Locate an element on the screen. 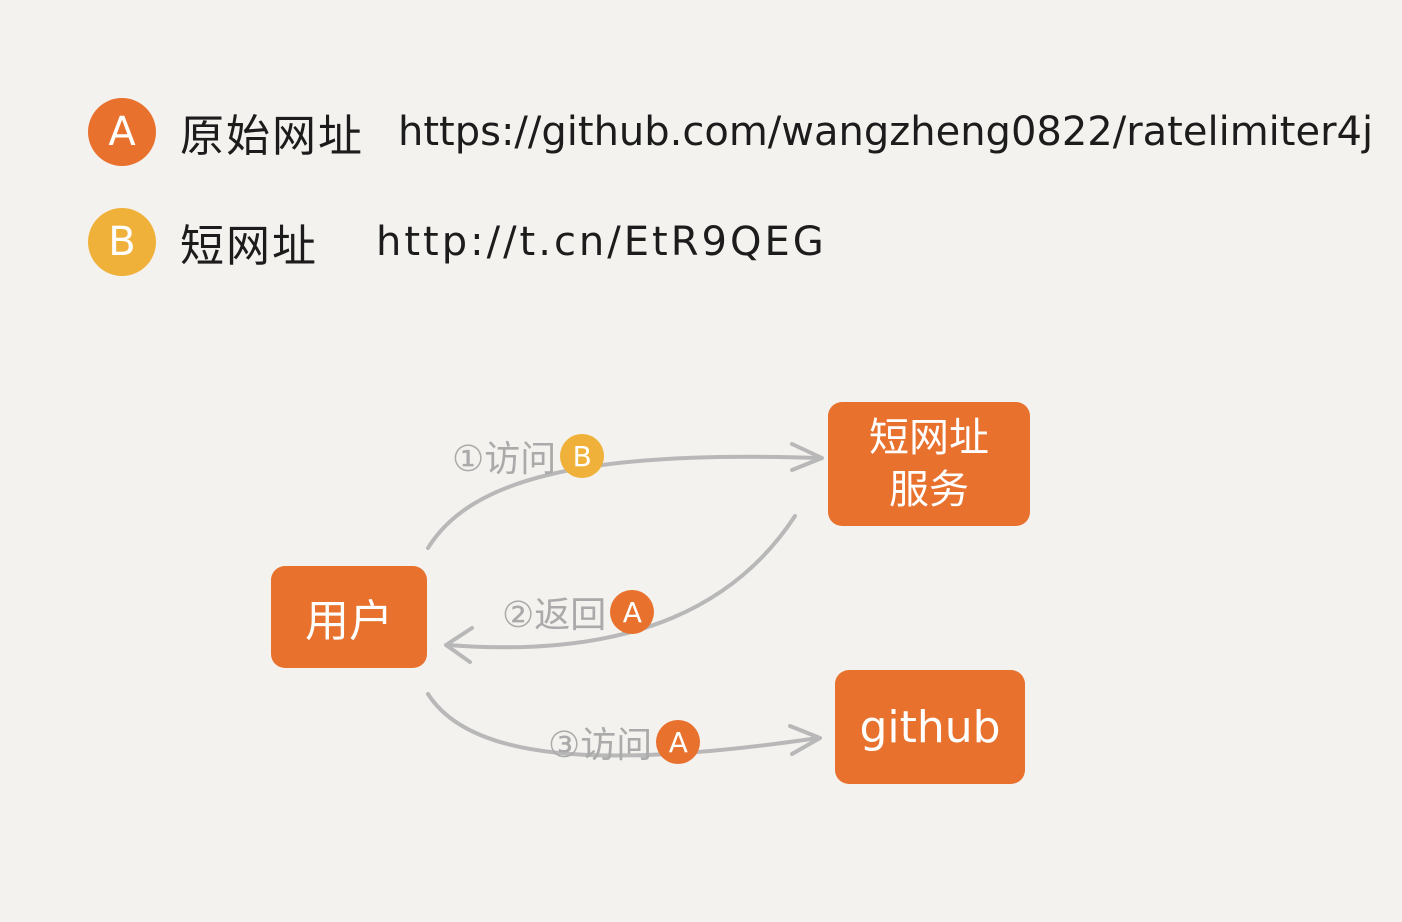 The width and height of the screenshot is (1402, 922). edge-label-step3: ③访问 A is located at coordinates (624, 742).